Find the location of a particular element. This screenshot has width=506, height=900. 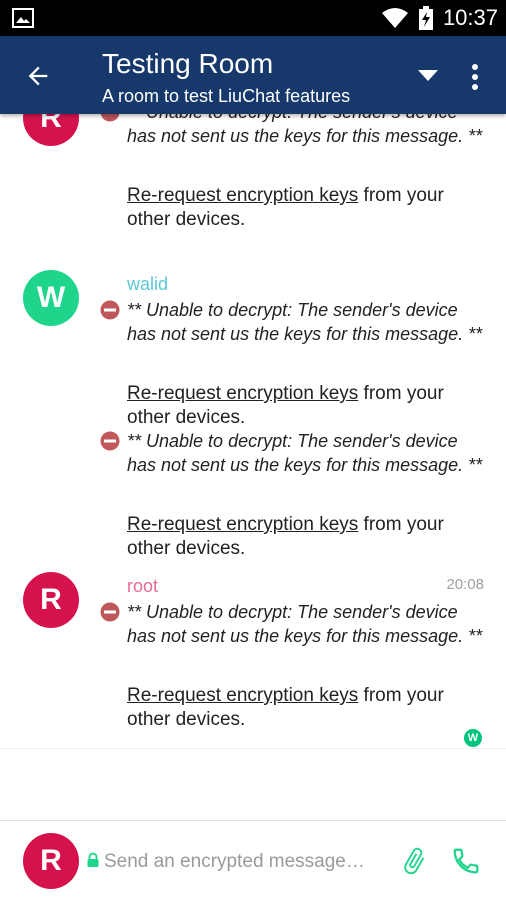

status-time: 10:37 is located at coordinates (470, 17).